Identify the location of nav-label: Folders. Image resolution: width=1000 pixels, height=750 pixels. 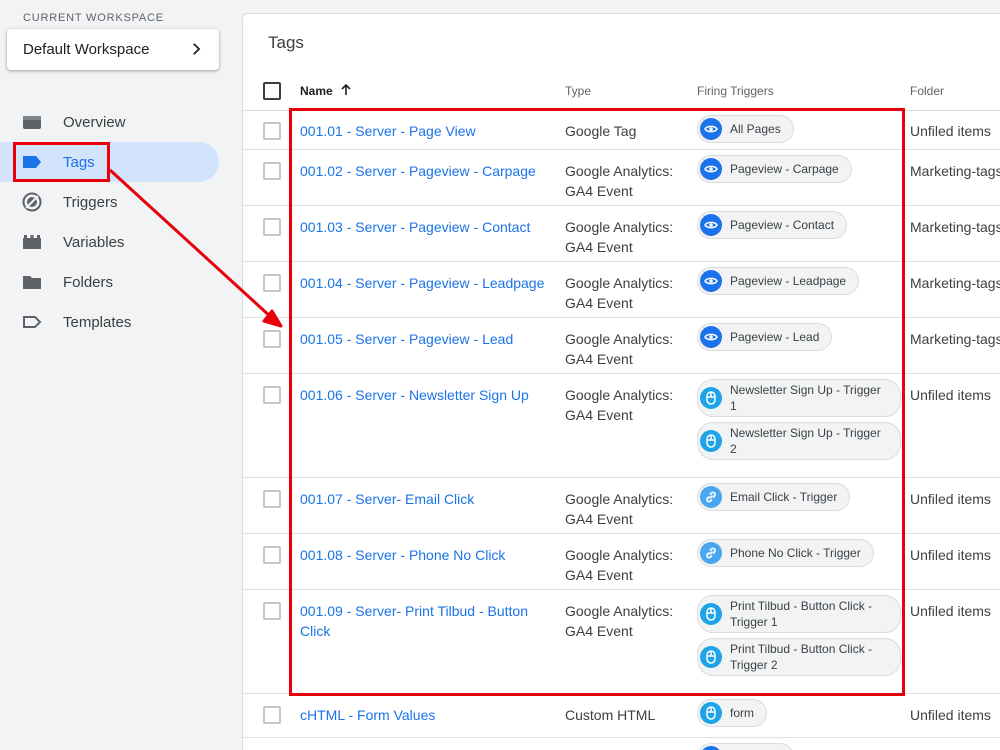
(88, 282).